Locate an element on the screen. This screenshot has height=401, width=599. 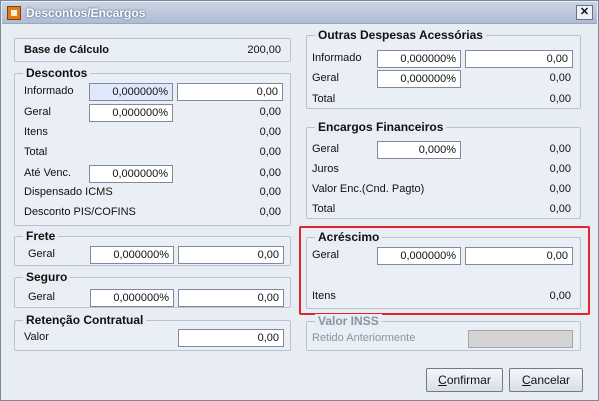
seguro-value-input: 0,00 is located at coordinates (231, 298).